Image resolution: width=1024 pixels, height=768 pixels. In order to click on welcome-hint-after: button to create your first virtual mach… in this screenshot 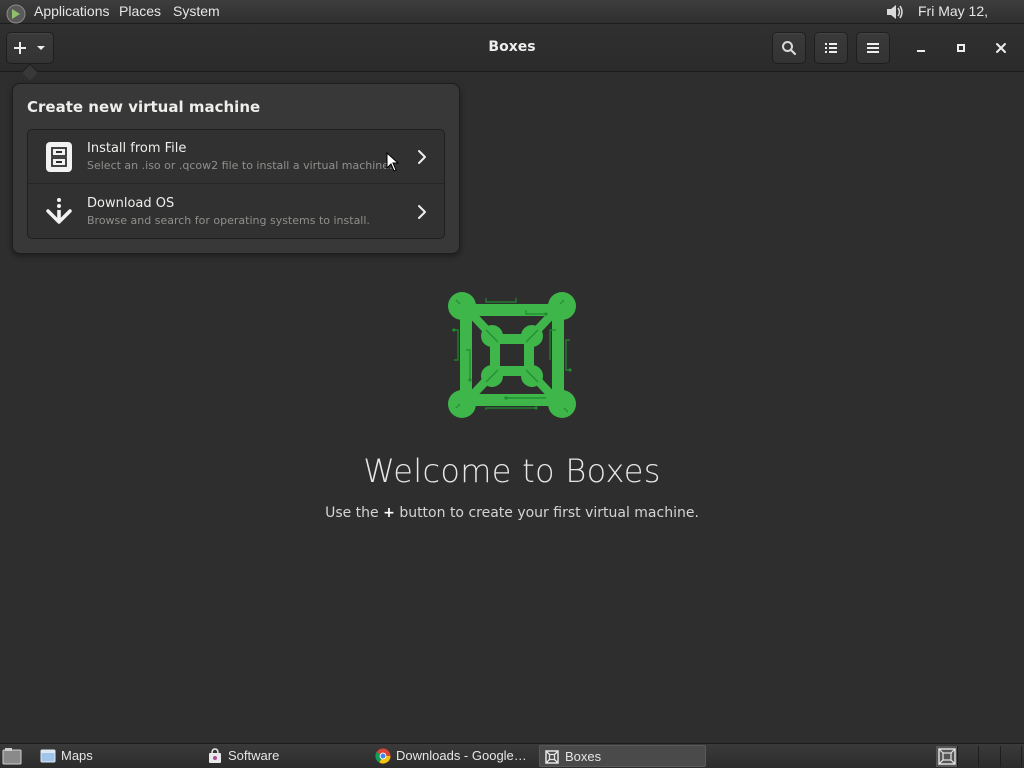, I will do `click(549, 513)`.